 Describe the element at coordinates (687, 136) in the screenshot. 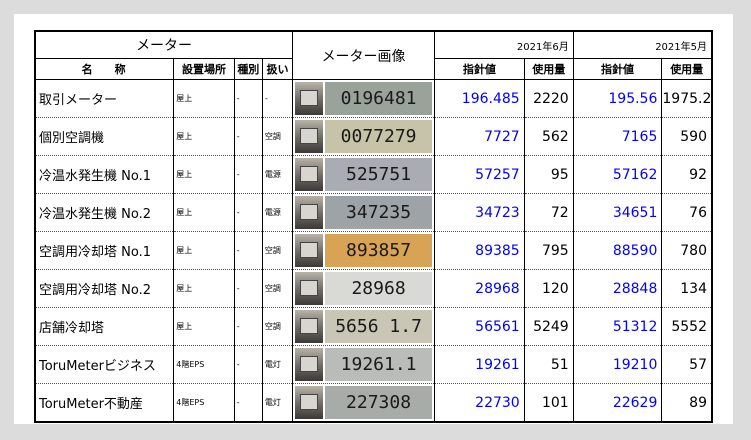

I see `previous-usage: 590` at that location.